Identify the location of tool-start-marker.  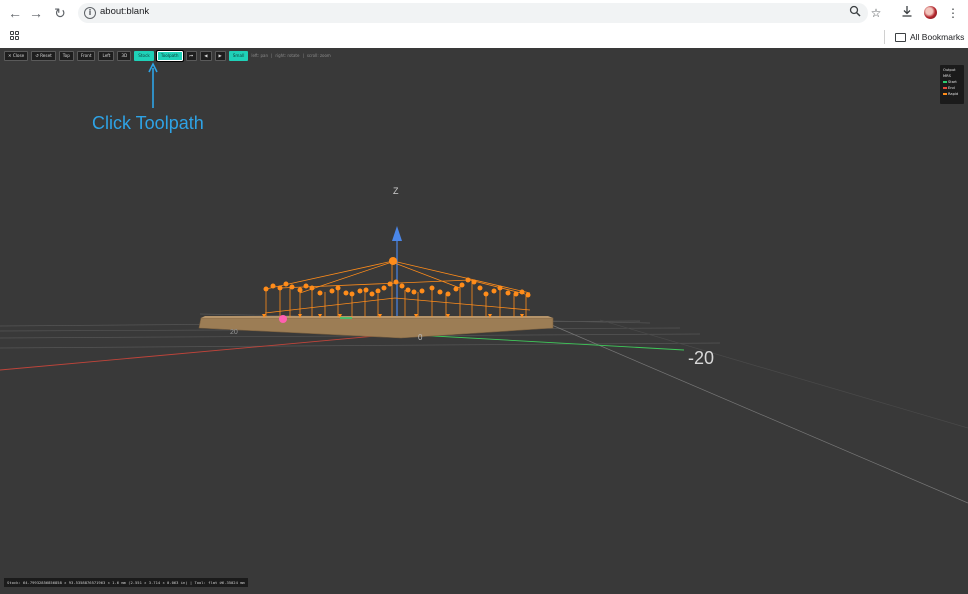
(283, 319).